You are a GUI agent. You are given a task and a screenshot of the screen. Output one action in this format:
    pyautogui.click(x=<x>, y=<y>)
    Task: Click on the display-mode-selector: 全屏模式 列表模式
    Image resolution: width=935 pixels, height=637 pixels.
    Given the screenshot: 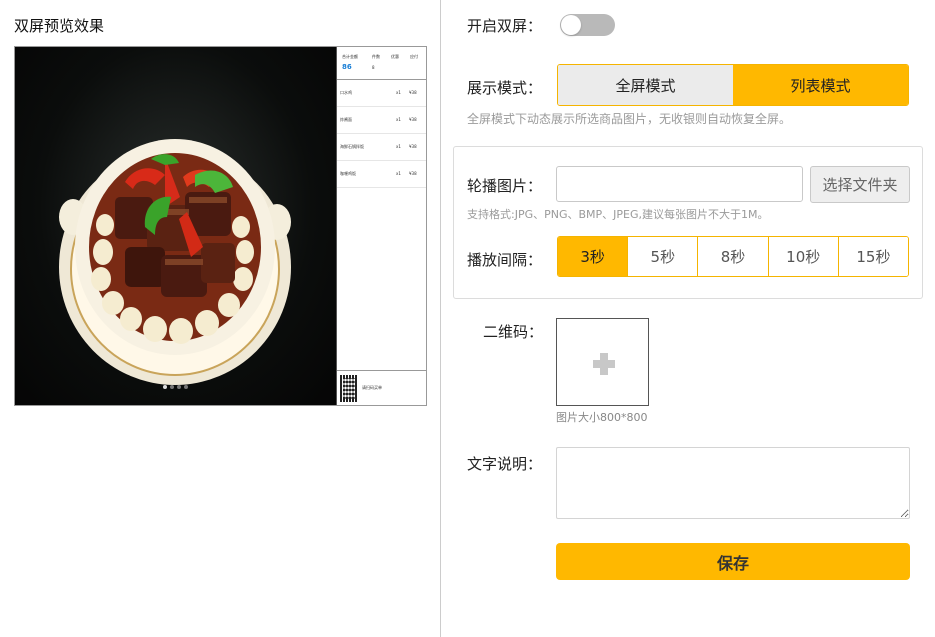 What is the action you would take?
    pyautogui.click(x=733, y=85)
    